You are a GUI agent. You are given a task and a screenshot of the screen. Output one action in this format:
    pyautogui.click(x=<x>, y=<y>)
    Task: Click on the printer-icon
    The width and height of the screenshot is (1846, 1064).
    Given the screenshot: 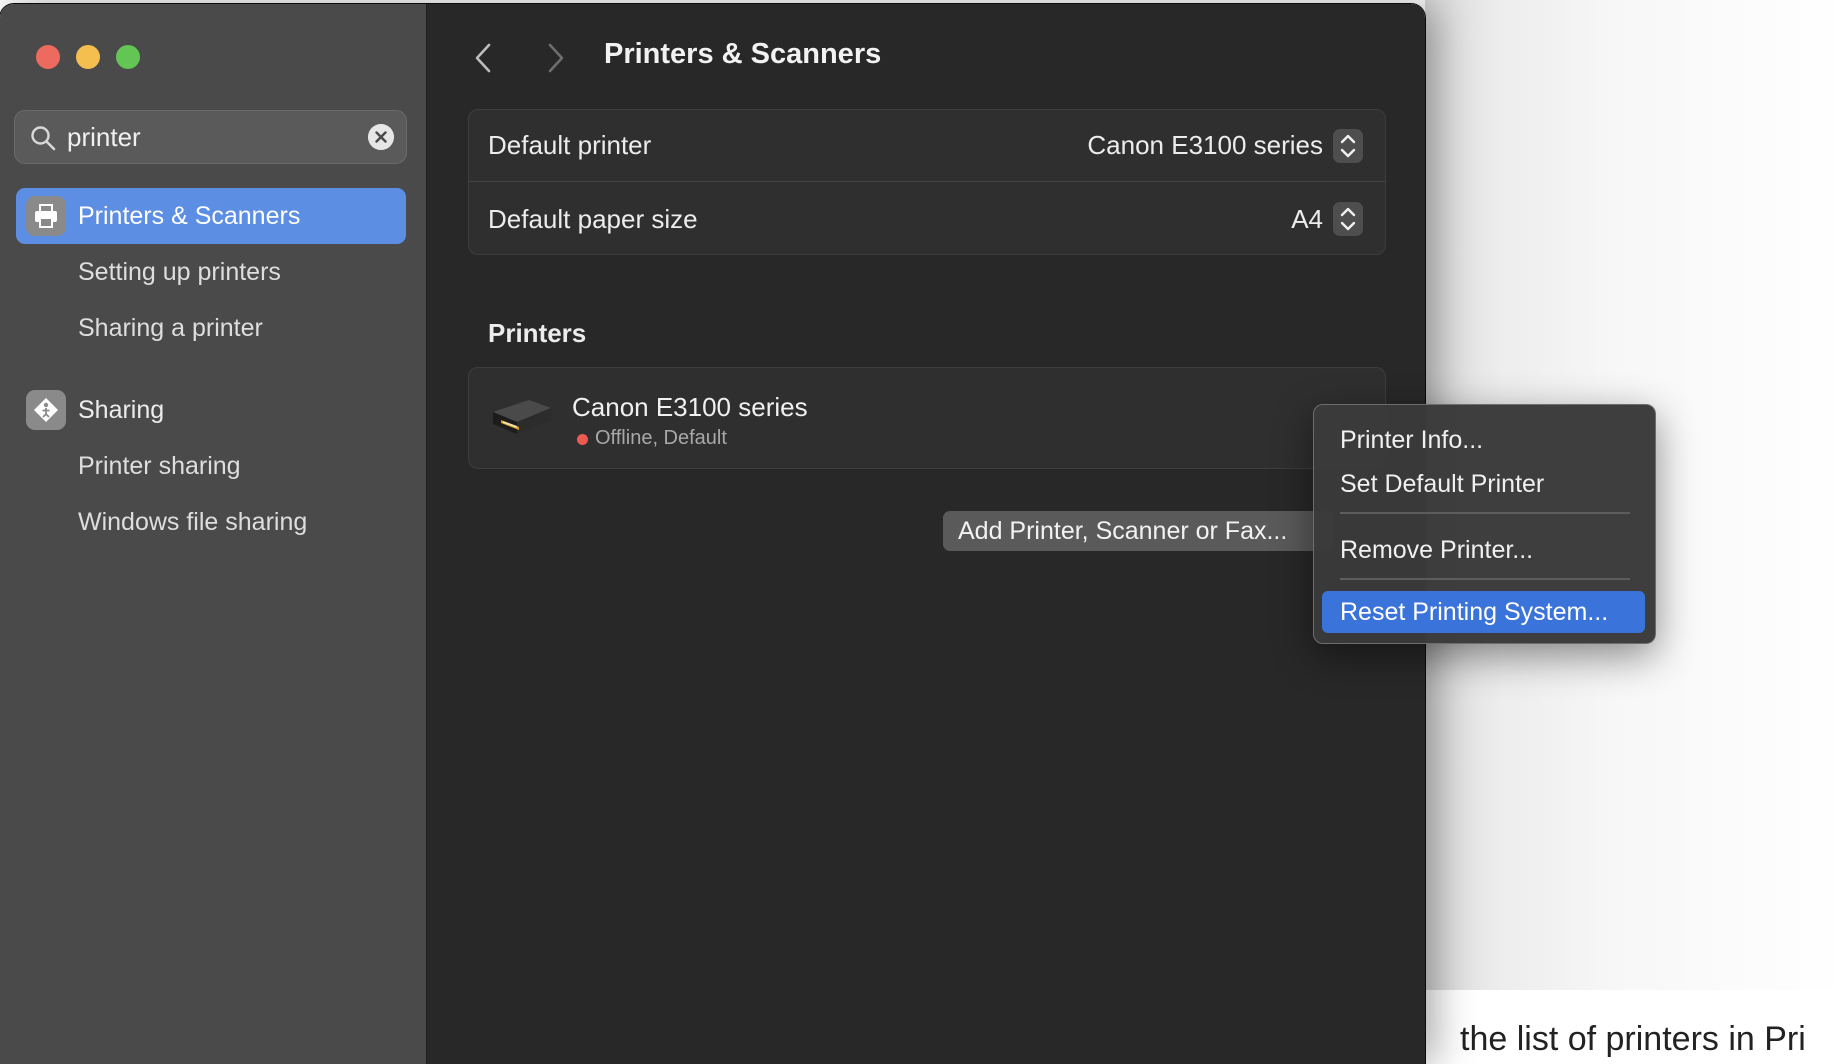 What is the action you would take?
    pyautogui.click(x=46, y=216)
    